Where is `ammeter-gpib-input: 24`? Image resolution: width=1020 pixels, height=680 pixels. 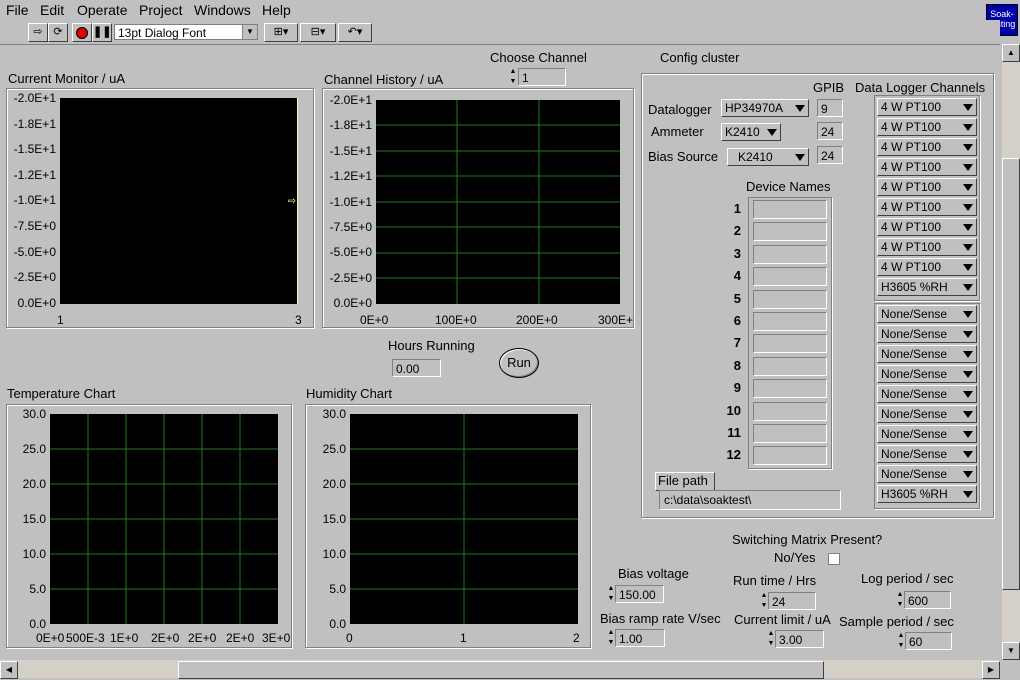 ammeter-gpib-input: 24 is located at coordinates (830, 131).